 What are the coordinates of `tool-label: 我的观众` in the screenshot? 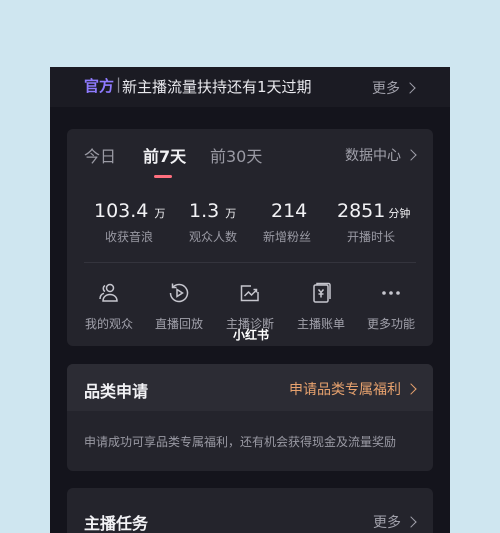 It's located at (108, 324).